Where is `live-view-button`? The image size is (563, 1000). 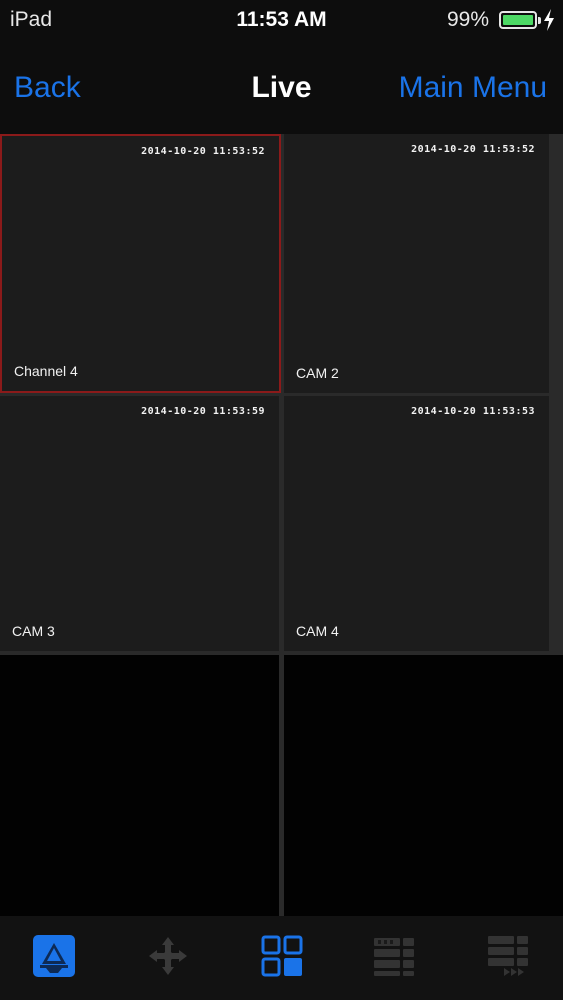
live-view-button is located at coordinates (54, 956).